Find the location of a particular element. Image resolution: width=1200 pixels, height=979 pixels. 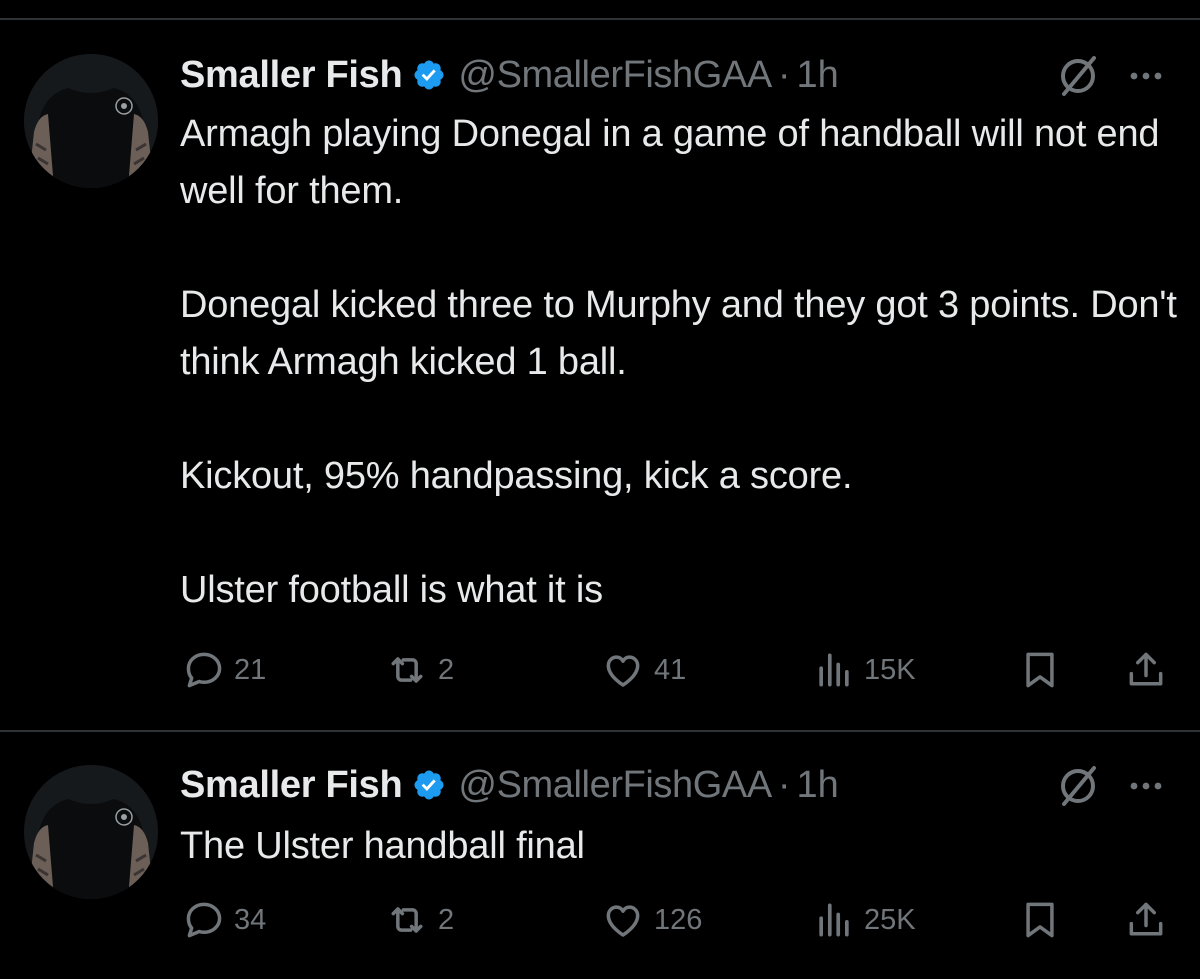

reply-count: 34 is located at coordinates (250, 919).